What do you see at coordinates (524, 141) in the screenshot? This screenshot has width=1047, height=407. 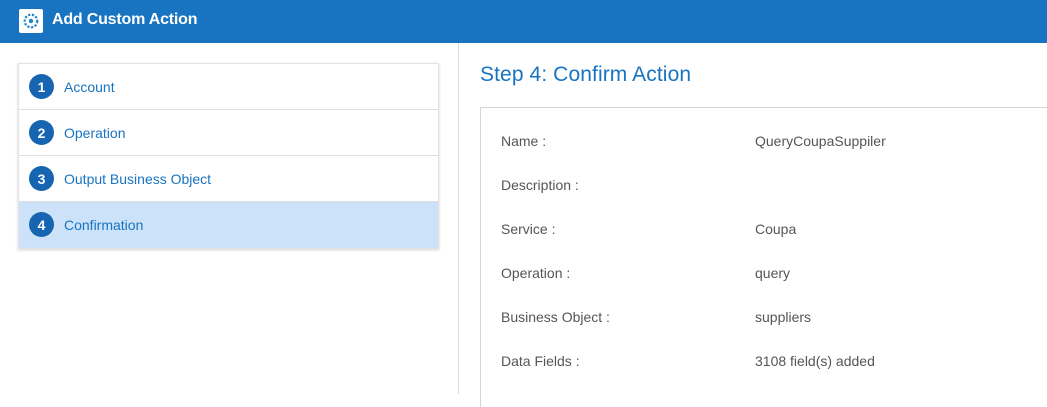 I see `field-label: Name :` at bounding box center [524, 141].